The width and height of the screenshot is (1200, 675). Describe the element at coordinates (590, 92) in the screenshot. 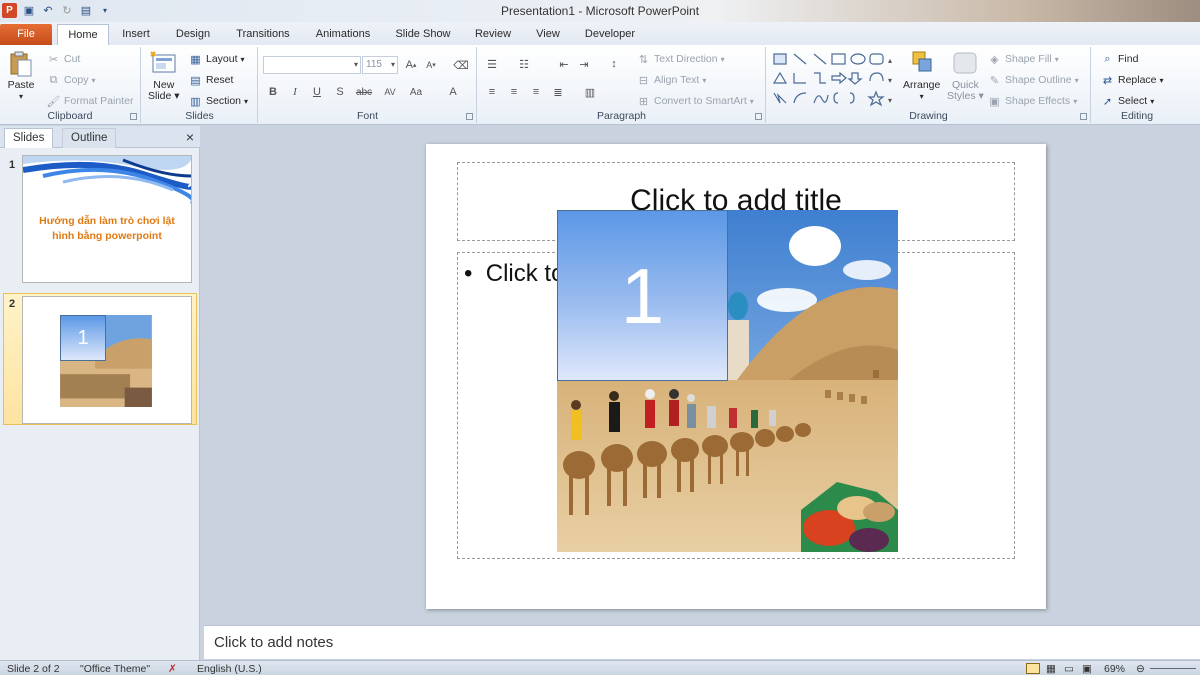

I see `columns-icon: ▥` at that location.